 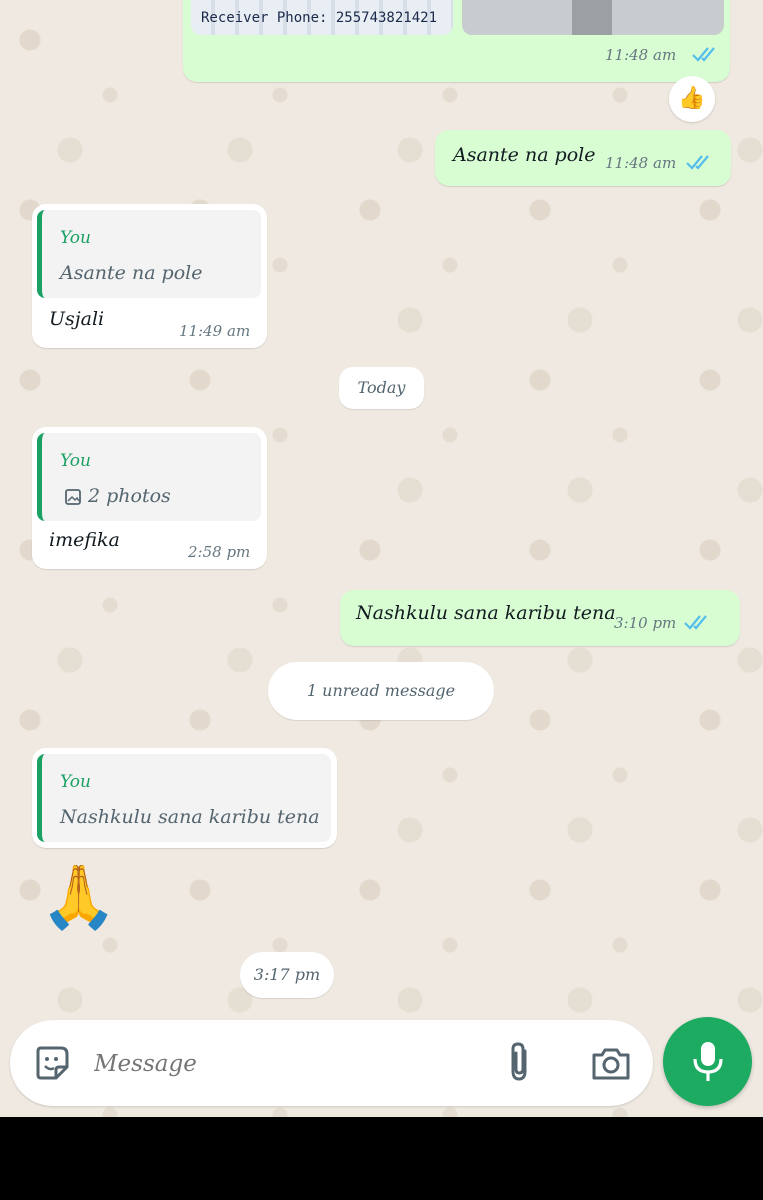 I want to click on message-text: Usjali, so click(x=77, y=319).